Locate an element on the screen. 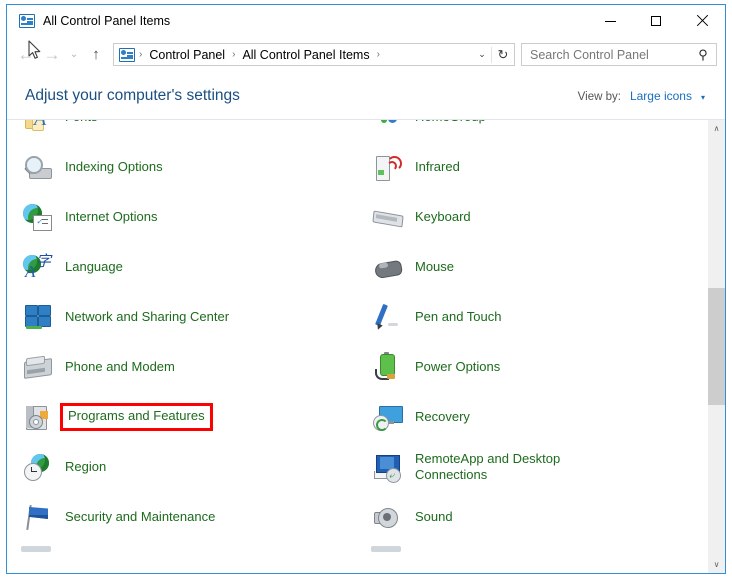  cp-item-label: Programs and Features is located at coordinates (136, 417).